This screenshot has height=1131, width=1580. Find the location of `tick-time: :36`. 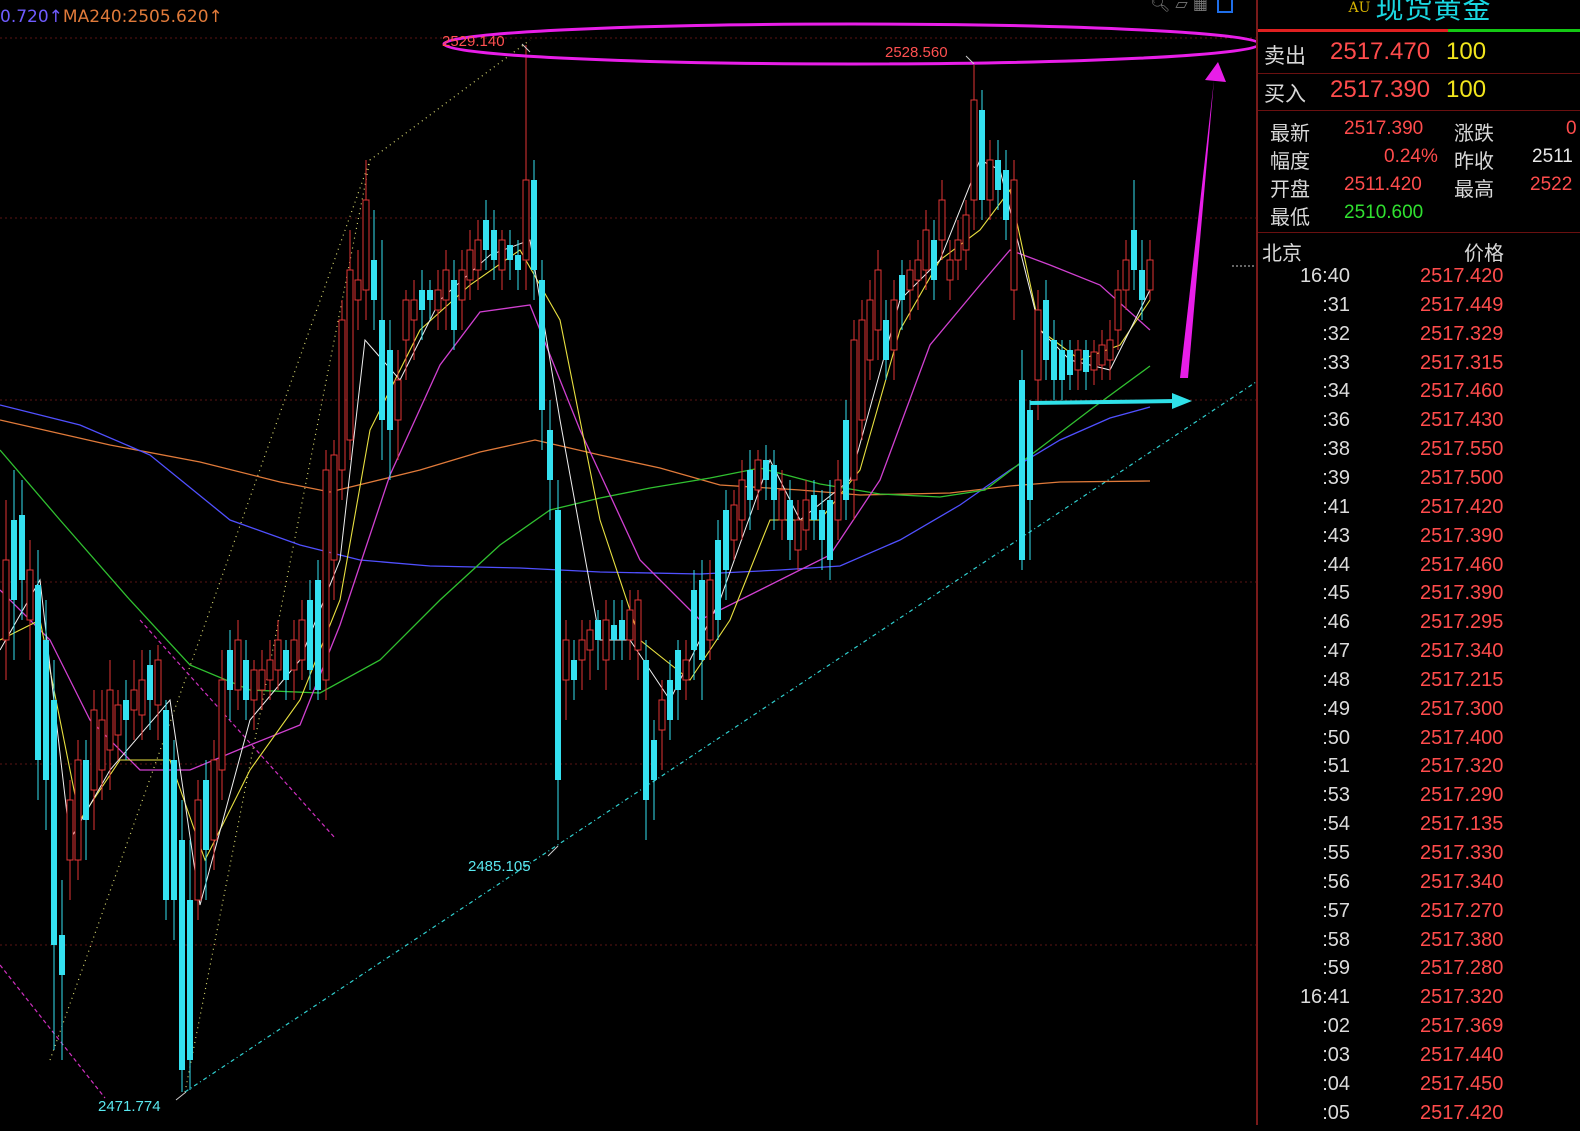

tick-time: :36 is located at coordinates (1336, 420).